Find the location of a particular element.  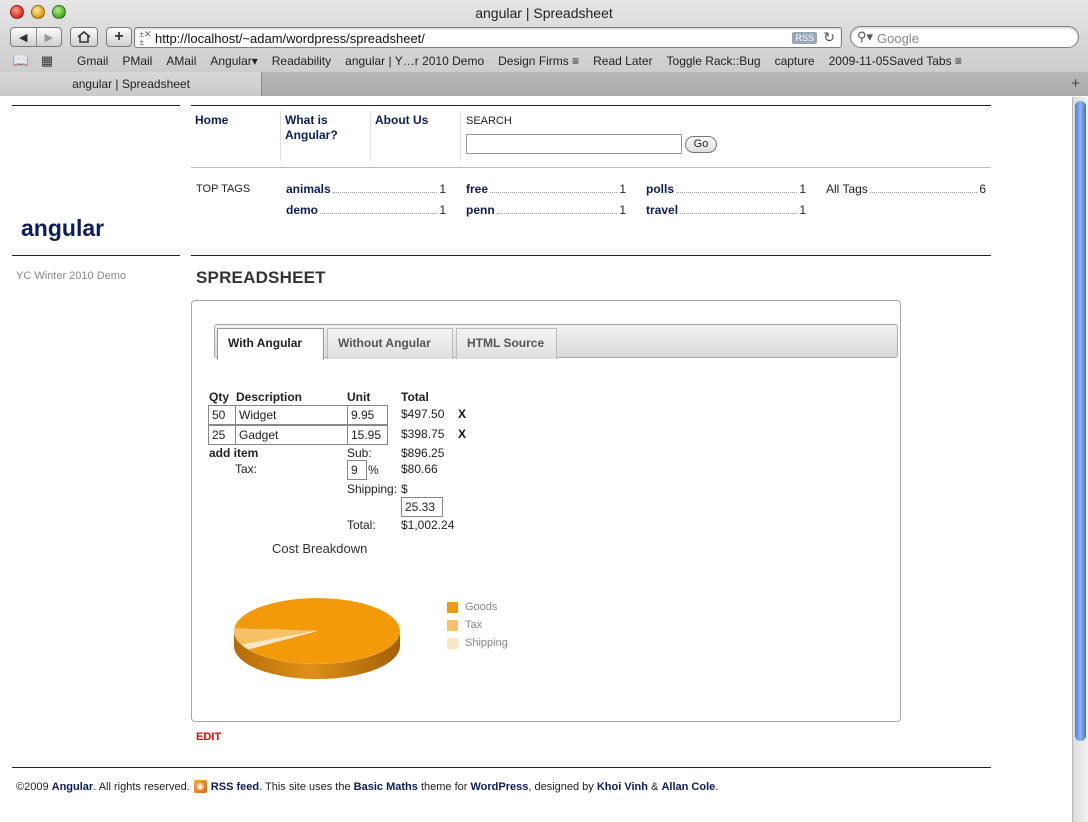

legend-item-tax: Tax is located at coordinates (464, 625).